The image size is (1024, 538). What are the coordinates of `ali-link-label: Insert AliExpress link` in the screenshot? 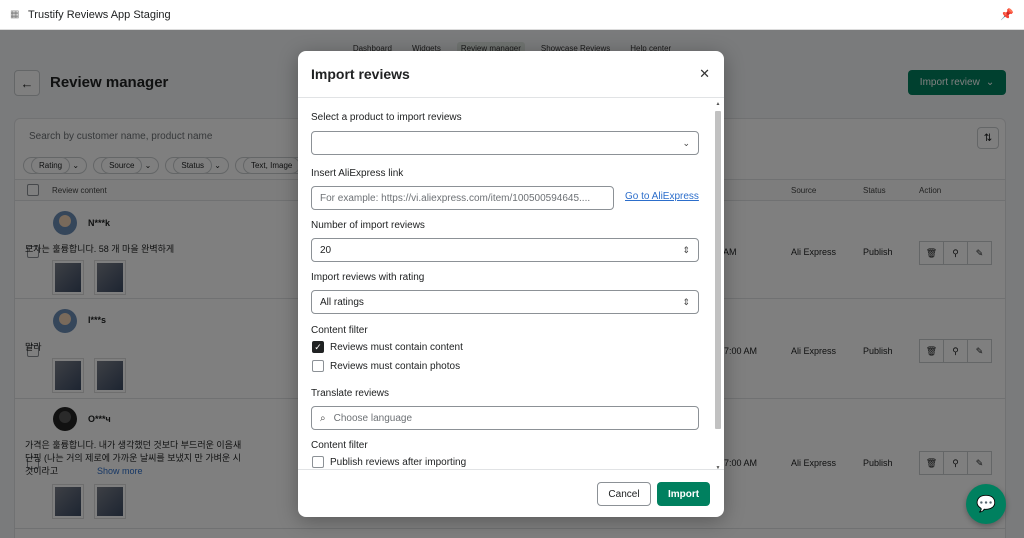 It's located at (357, 173).